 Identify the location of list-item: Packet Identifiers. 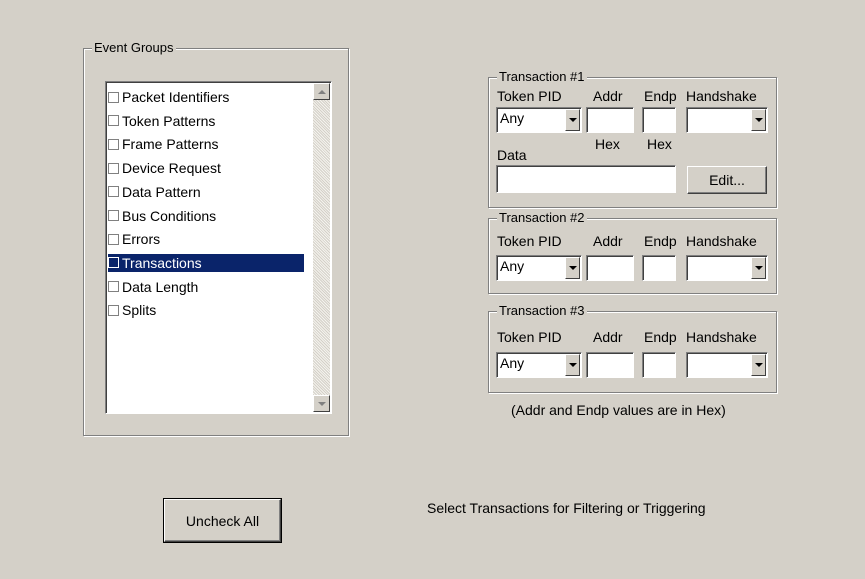
(206, 97).